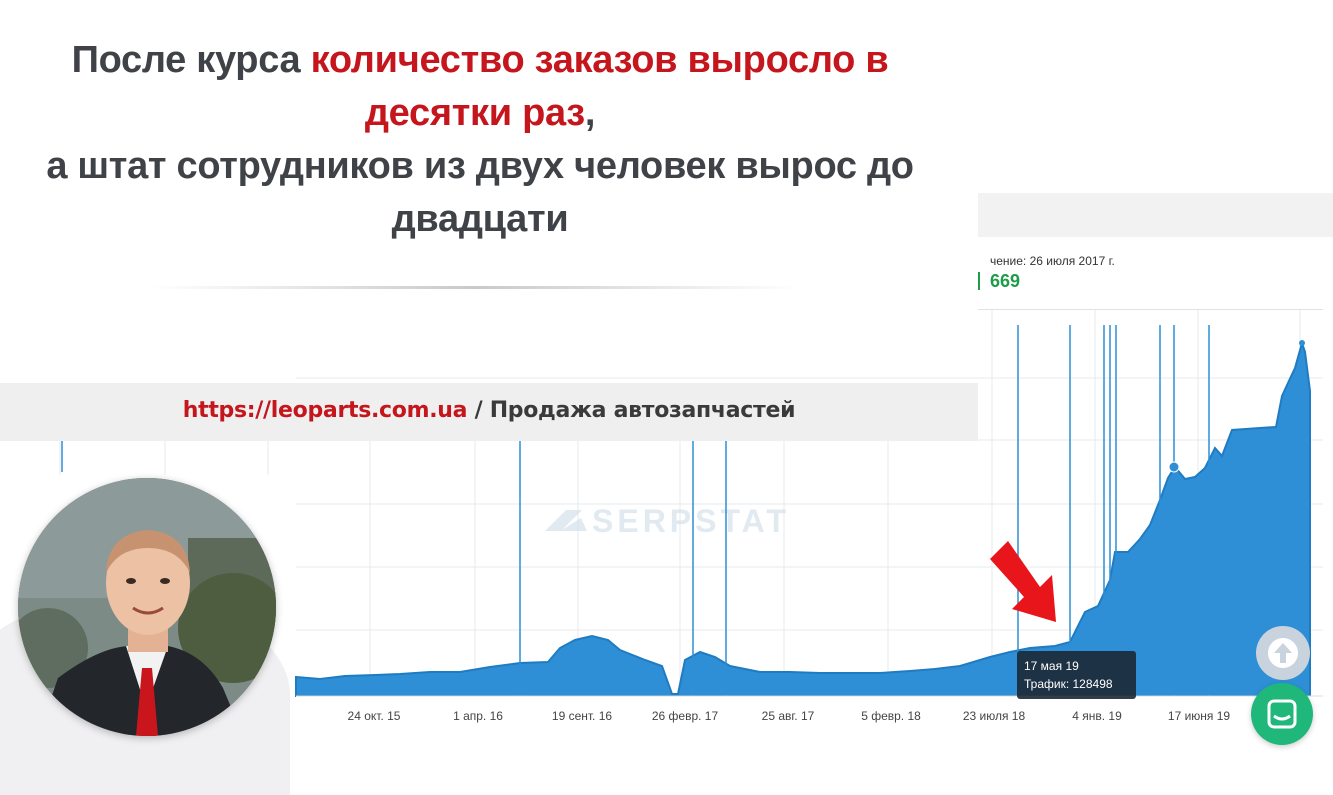  What do you see at coordinates (1092, 684) in the screenshot?
I see `tooltip-traffic-value: 128498` at bounding box center [1092, 684].